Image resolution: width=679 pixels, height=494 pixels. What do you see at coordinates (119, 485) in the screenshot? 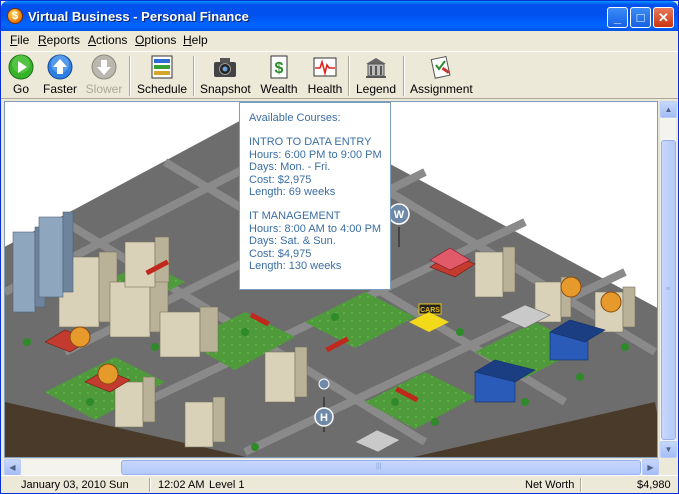
I see `status-day: Sun` at bounding box center [119, 485].